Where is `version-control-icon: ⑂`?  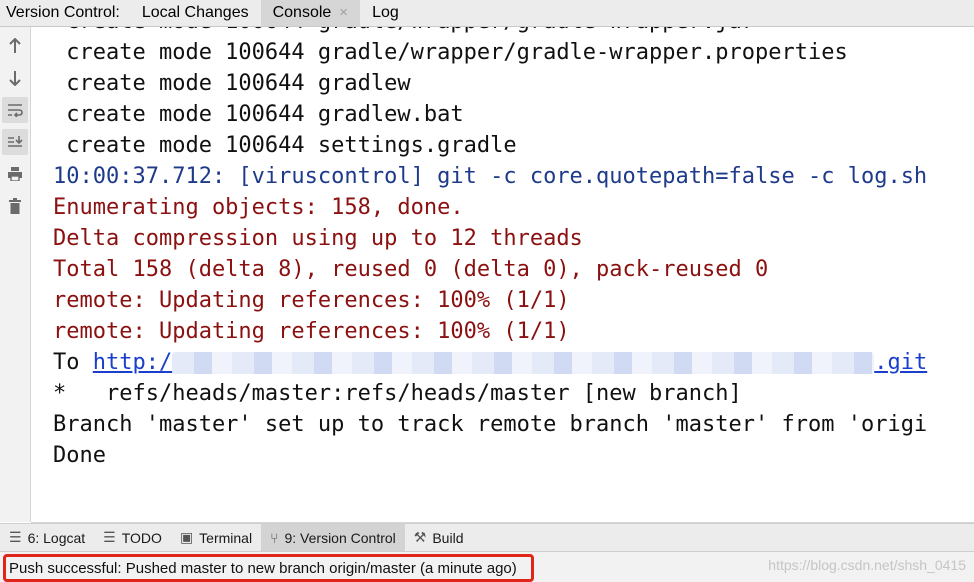 version-control-icon: ⑂ is located at coordinates (274, 537).